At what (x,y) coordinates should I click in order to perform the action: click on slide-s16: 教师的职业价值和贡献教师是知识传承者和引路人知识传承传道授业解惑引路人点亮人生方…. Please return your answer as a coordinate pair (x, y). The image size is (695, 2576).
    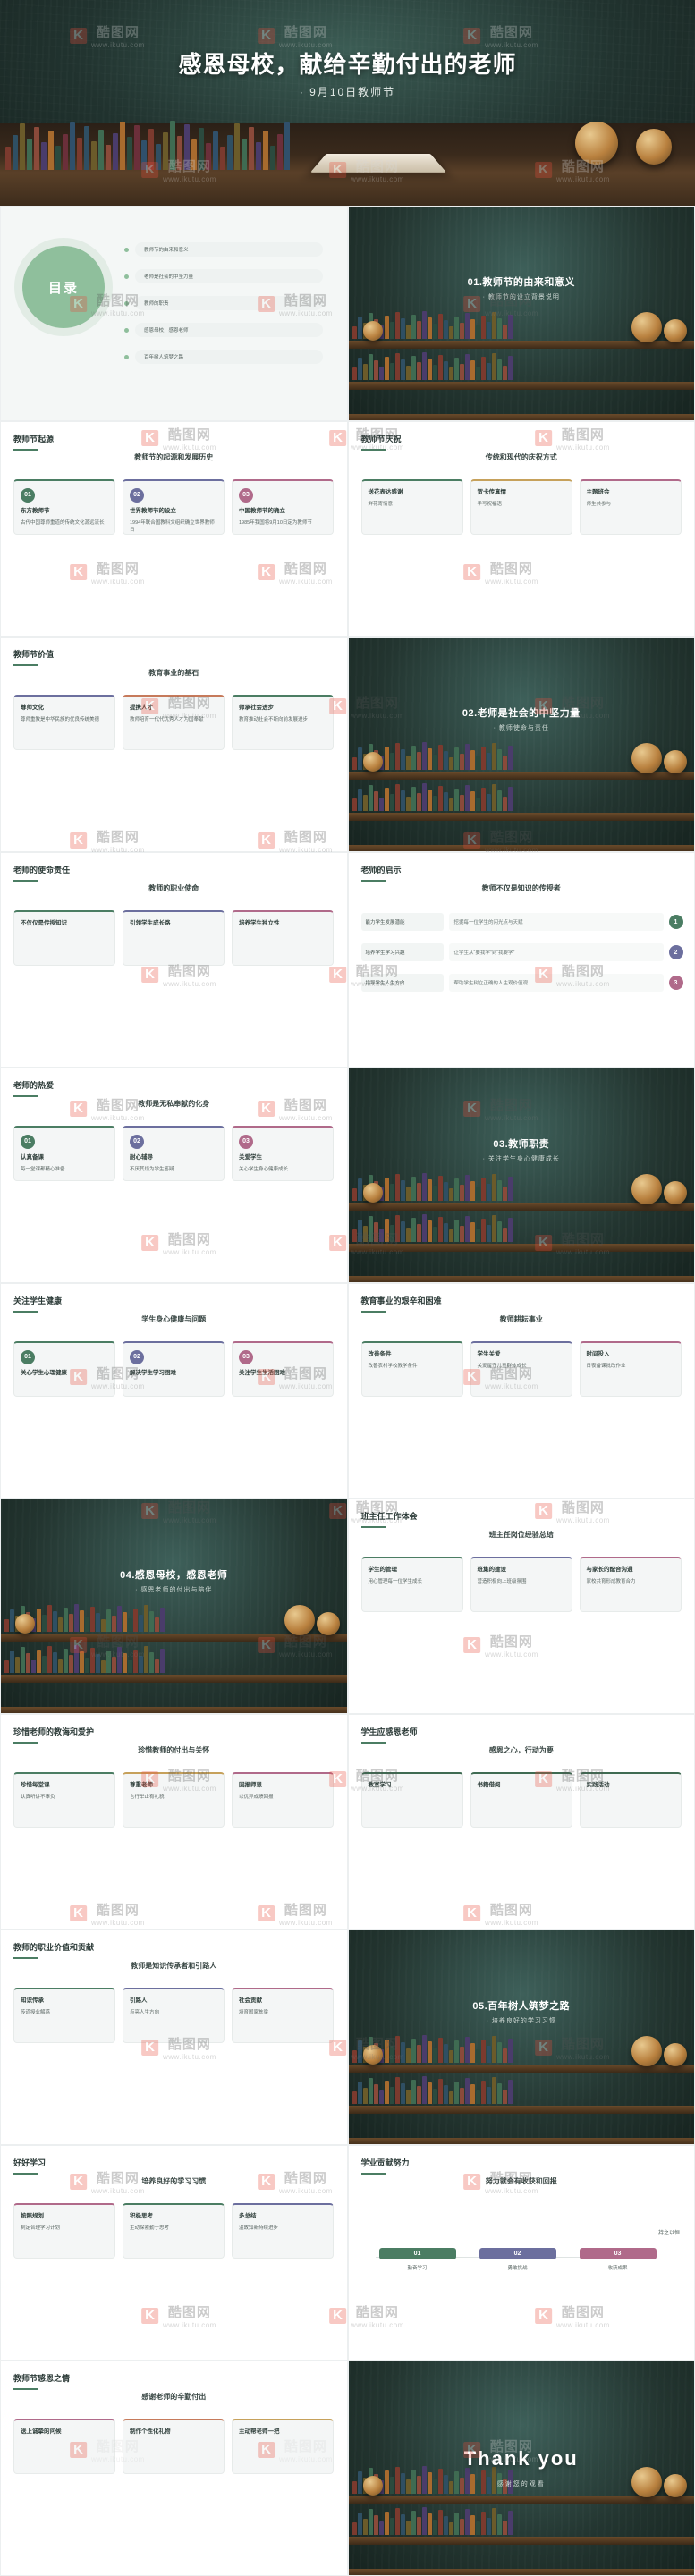
    Looking at the image, I should click on (174, 2037).